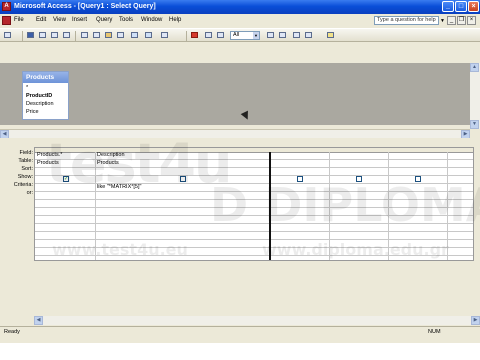  I want to click on toolbar-options-icon, so click(345, 35).